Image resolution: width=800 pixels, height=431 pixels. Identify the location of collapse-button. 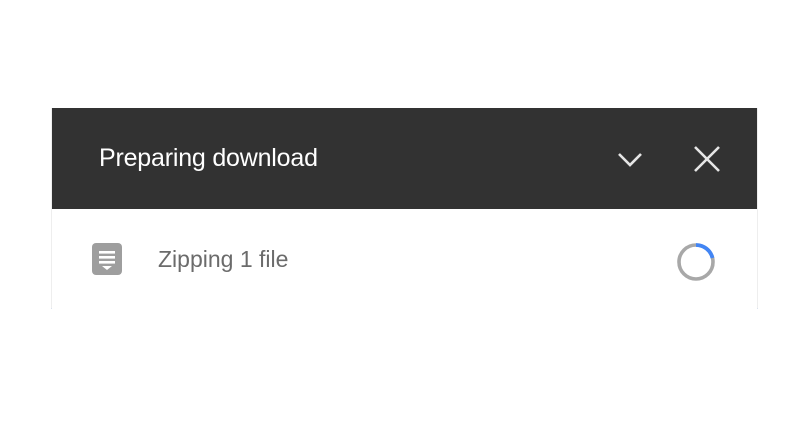
(630, 159).